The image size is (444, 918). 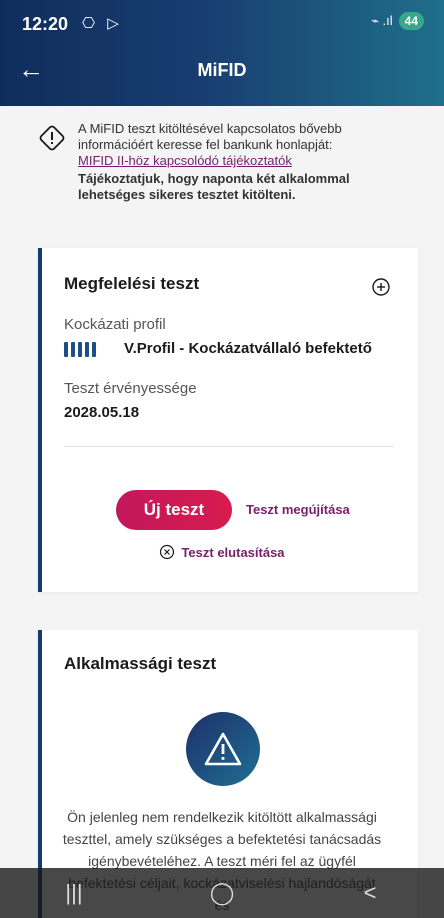 I want to click on status-notification-icons: ⎔ ▷, so click(x=102, y=23).